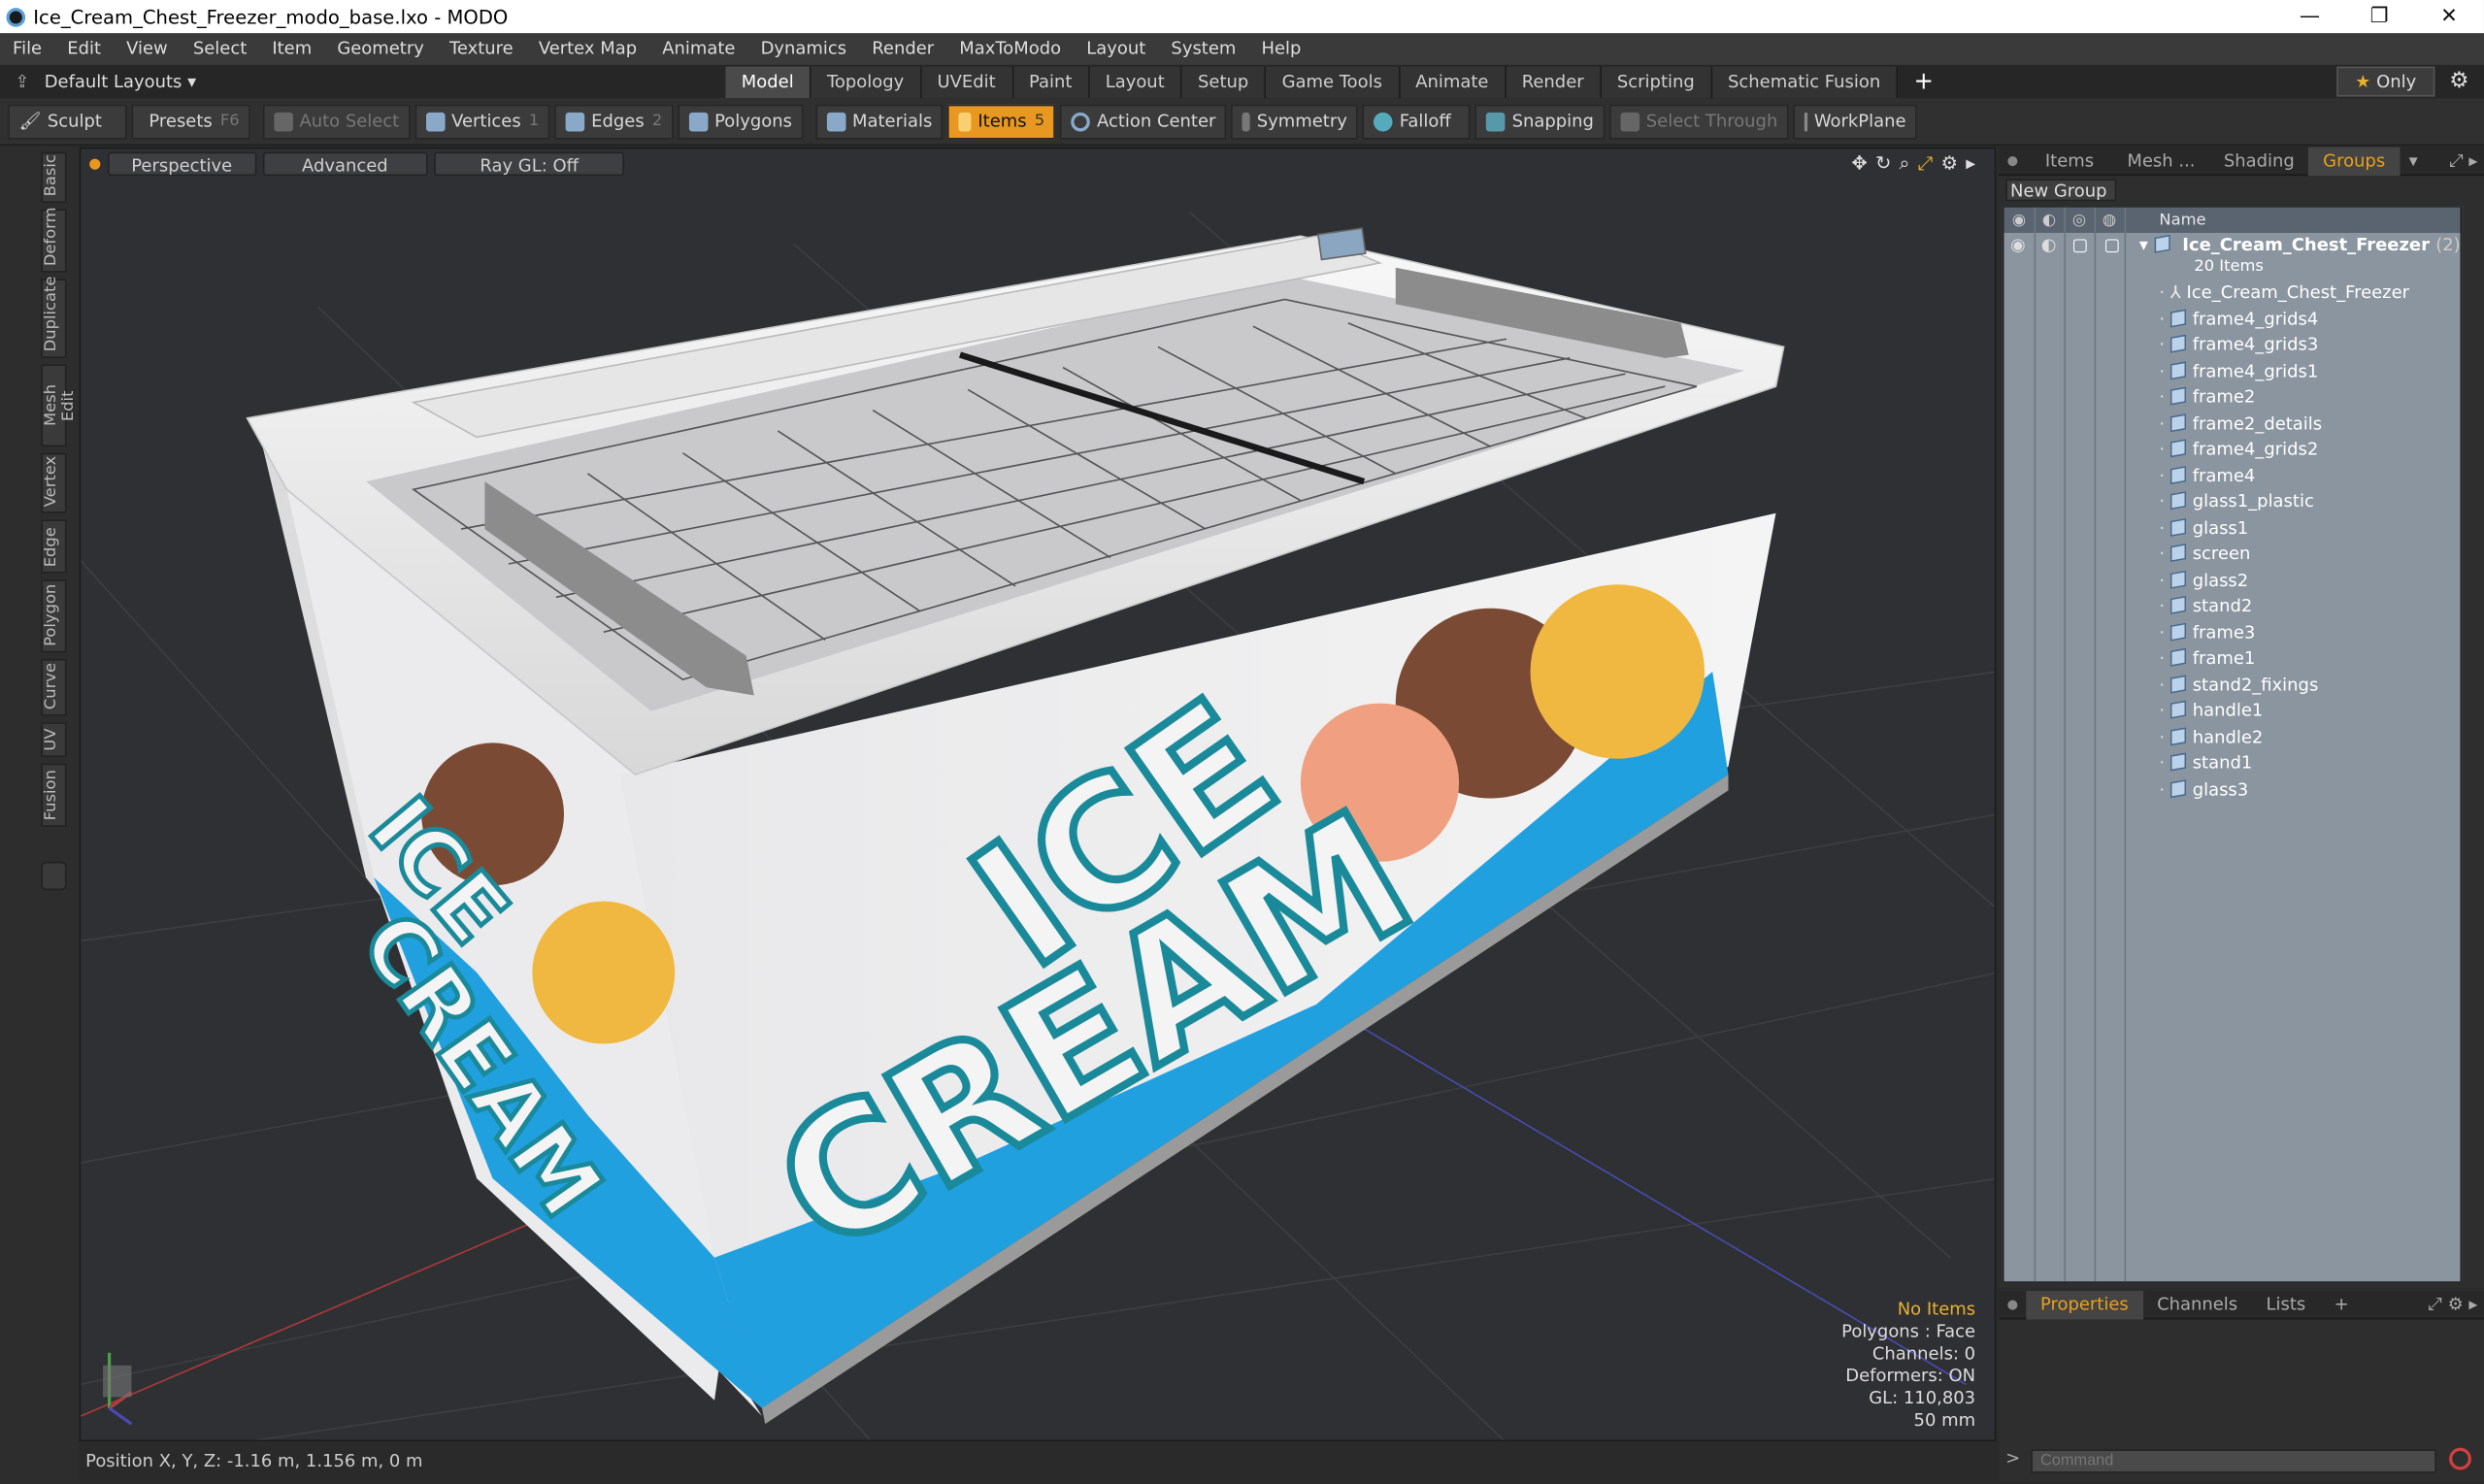  What do you see at coordinates (2238, 685) in the screenshot?
I see `tree-item-row: · stand2_fixings` at bounding box center [2238, 685].